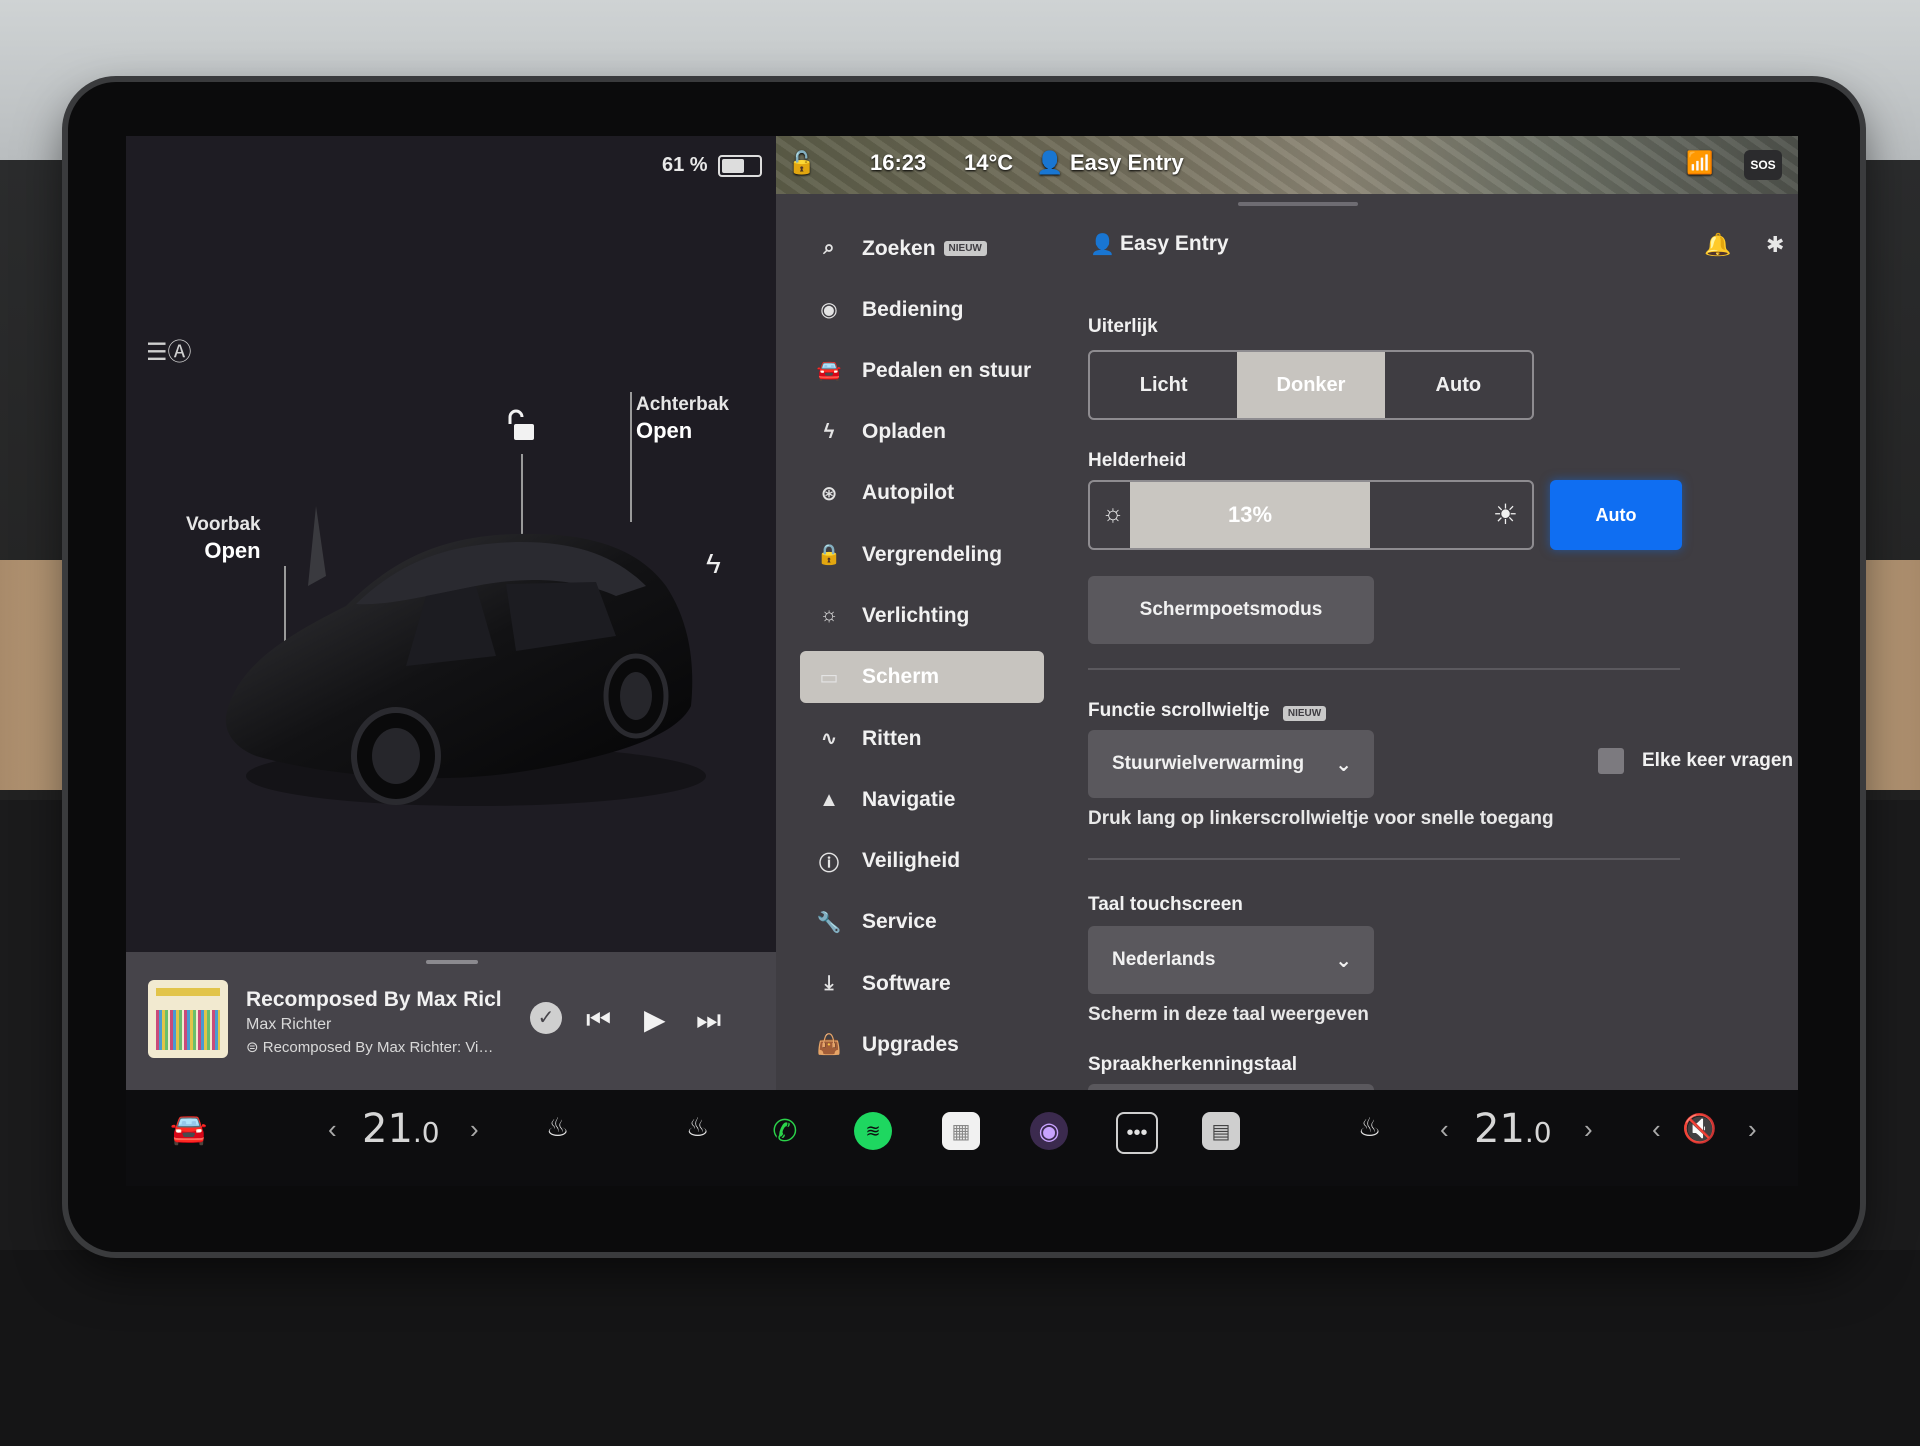  What do you see at coordinates (1699, 1128) in the screenshot?
I see `mute-icon: 🔇` at bounding box center [1699, 1128].